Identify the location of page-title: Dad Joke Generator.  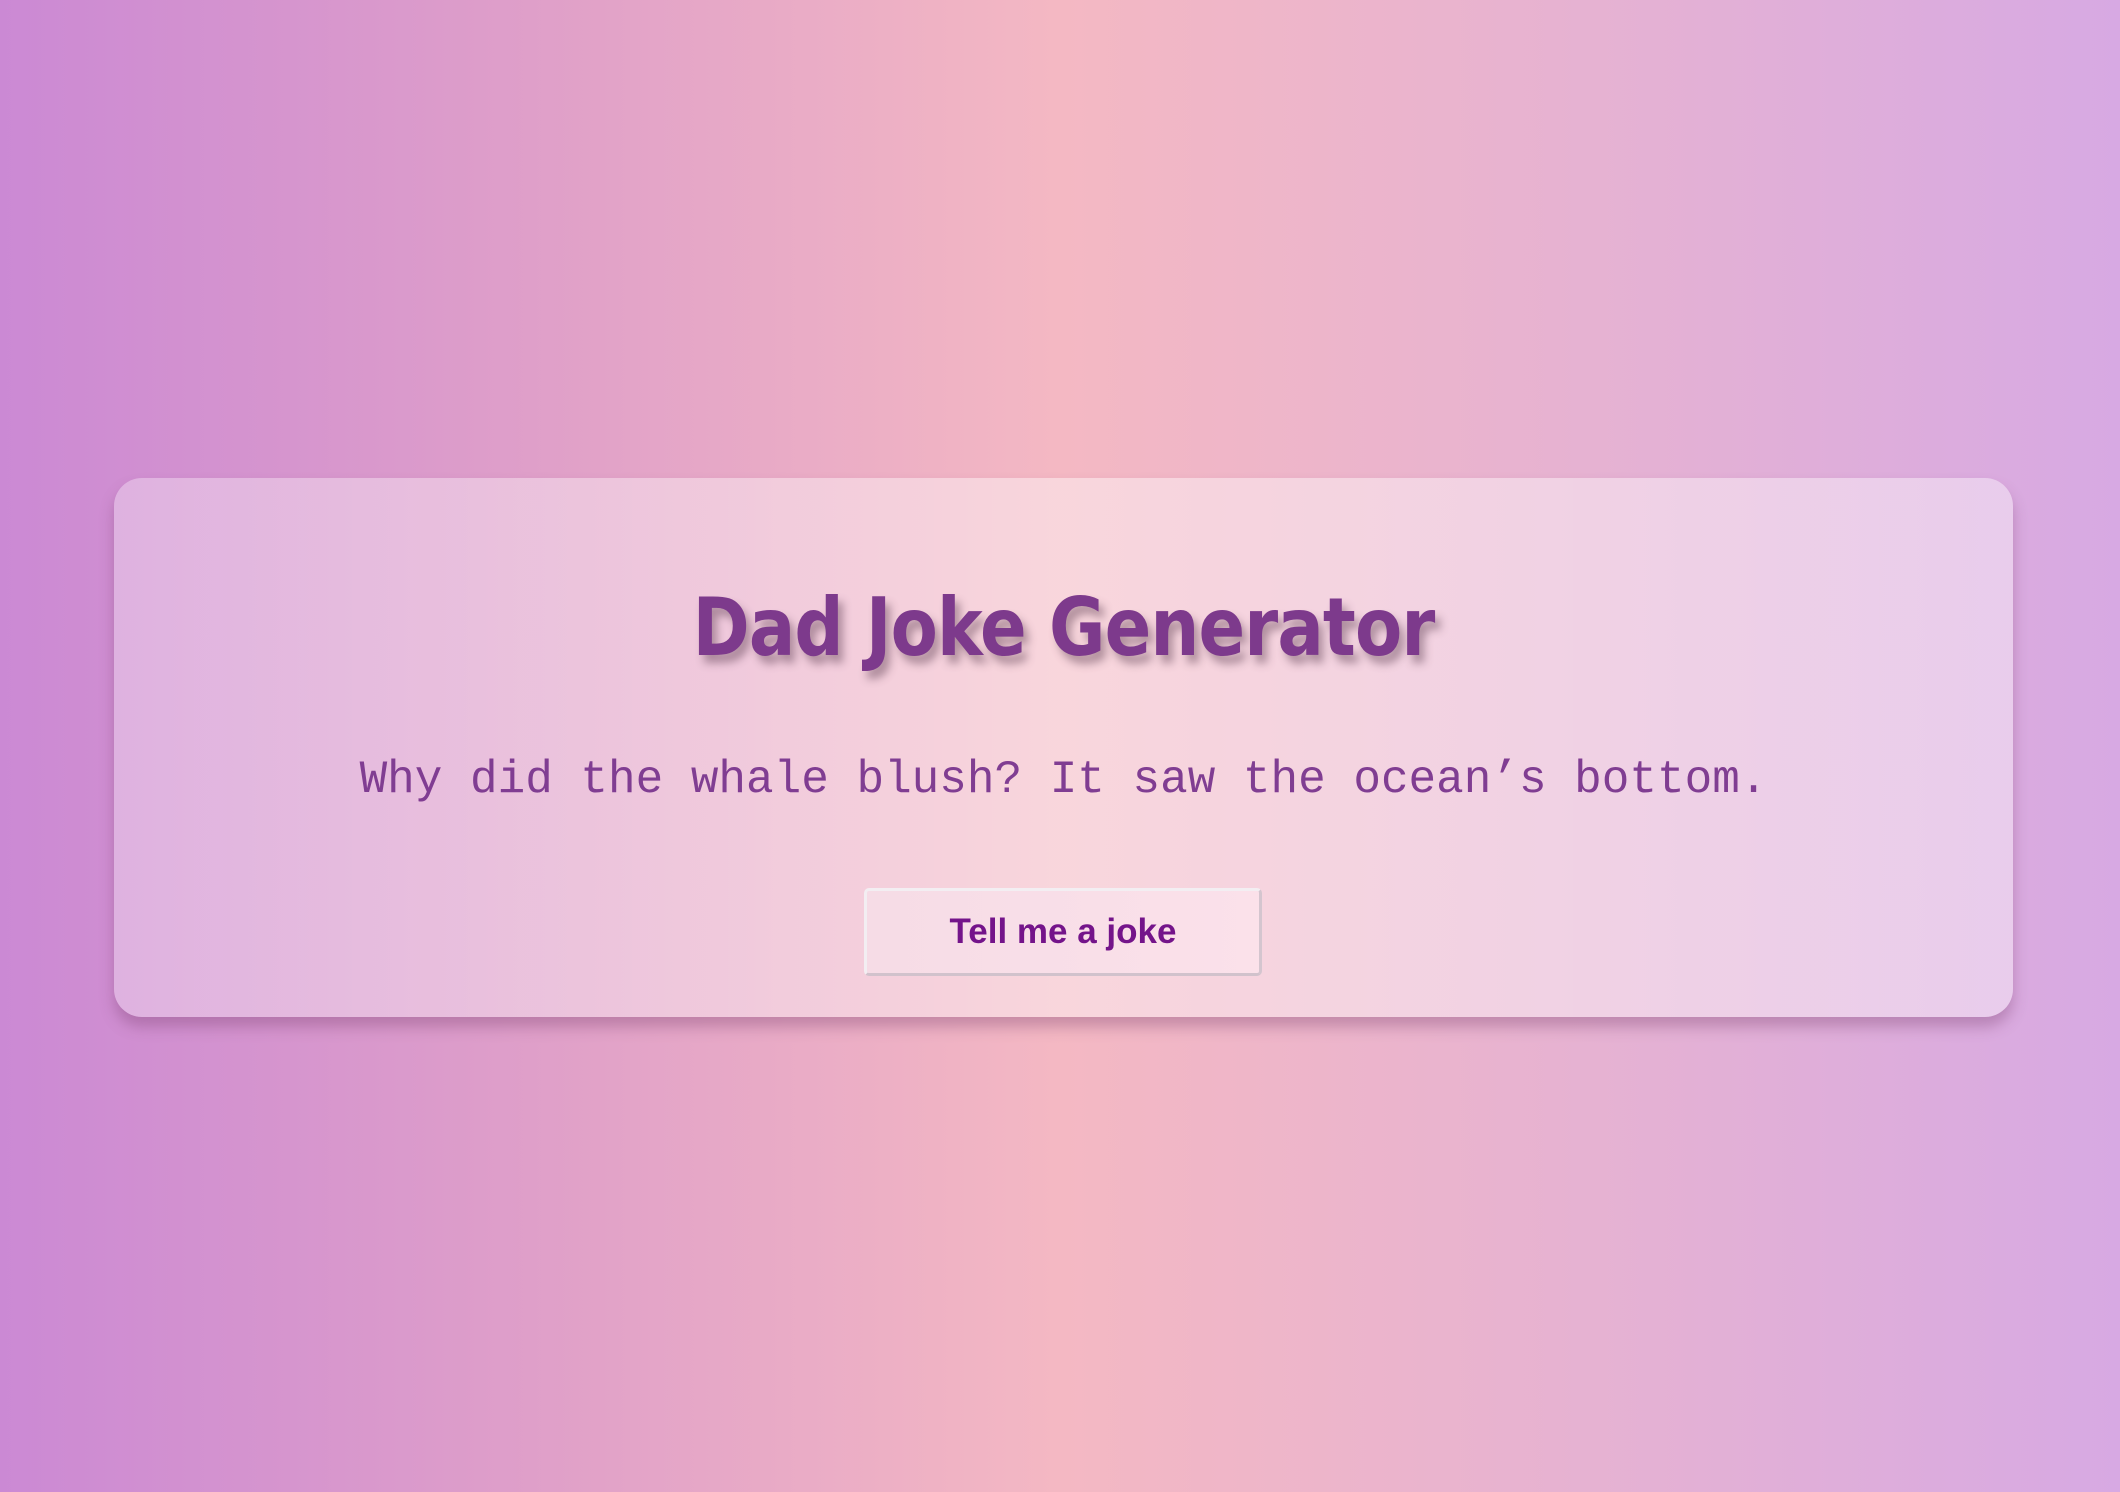
(1064, 627).